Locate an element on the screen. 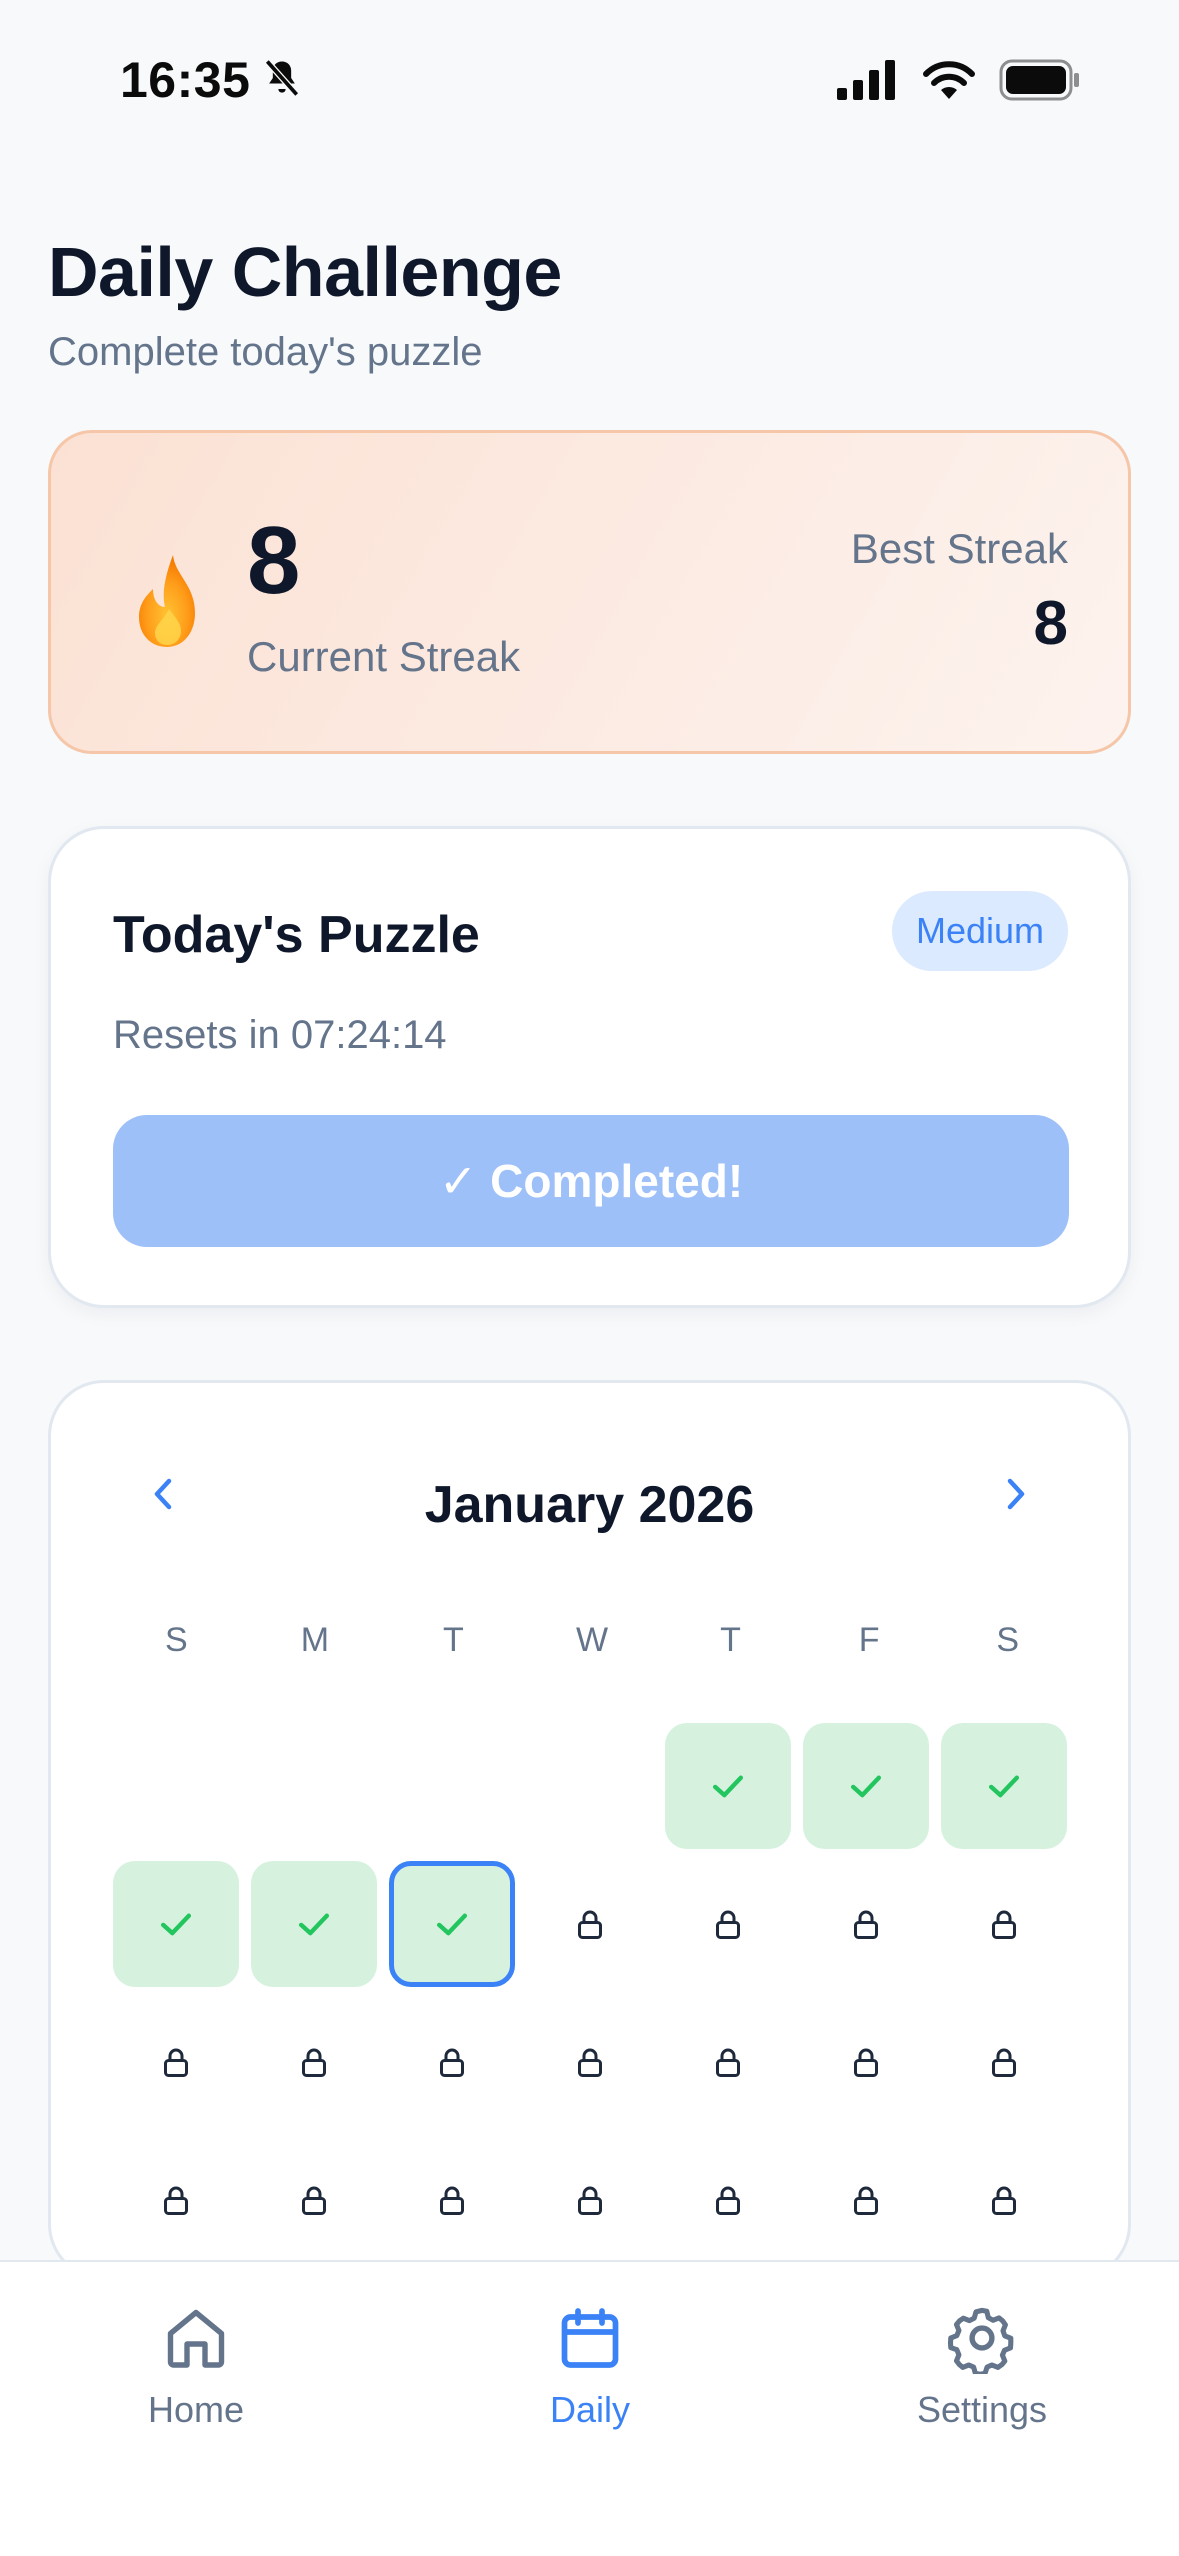 This screenshot has width=1179, height=2556. difficulty-badge: Medium is located at coordinates (979, 931).